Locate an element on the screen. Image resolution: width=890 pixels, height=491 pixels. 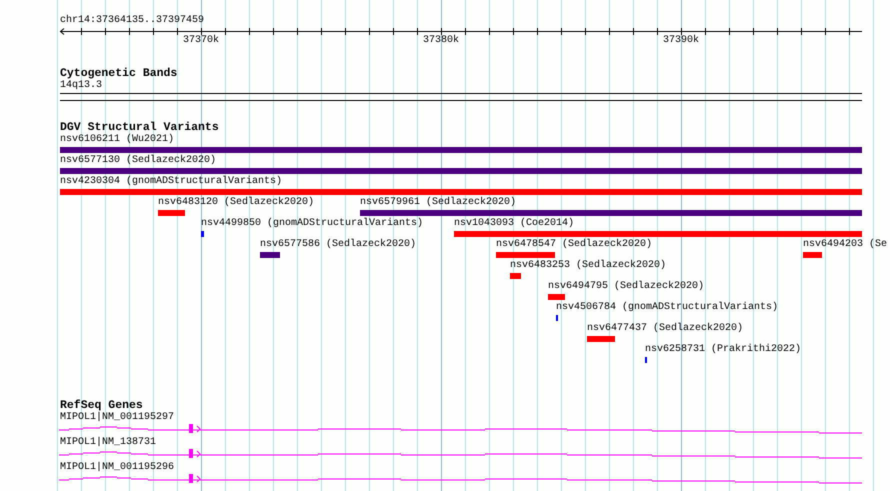
variant-label: nsv6577586 (Sedlazeck2020) is located at coordinates (338, 245).